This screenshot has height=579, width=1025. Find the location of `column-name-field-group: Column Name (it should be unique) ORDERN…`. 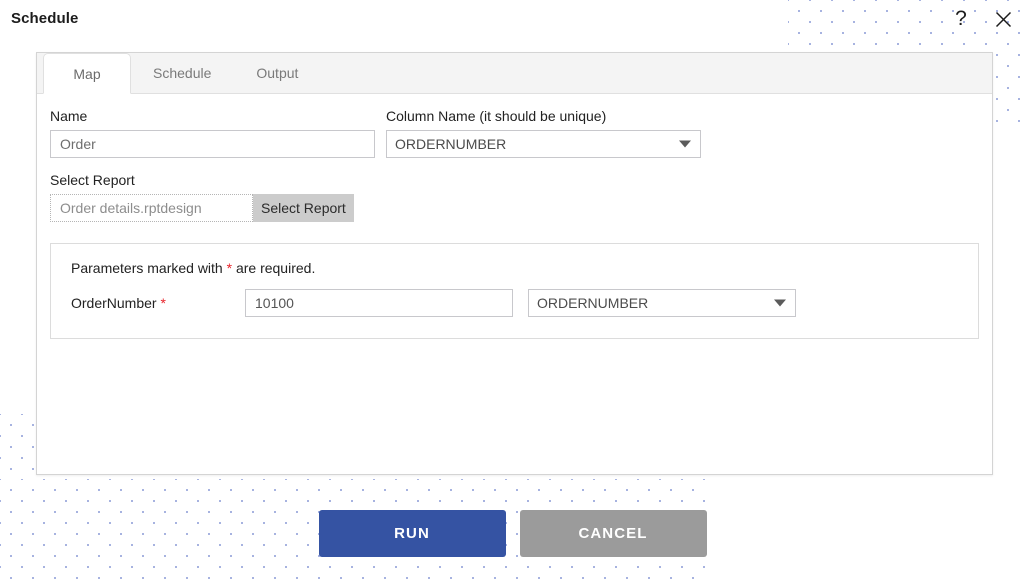

column-name-field-group: Column Name (it should be unique) ORDERN… is located at coordinates (543, 133).